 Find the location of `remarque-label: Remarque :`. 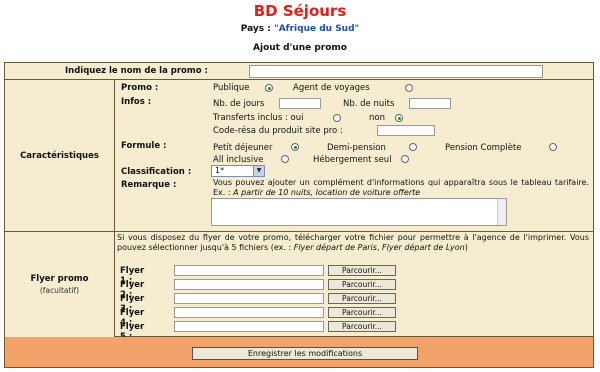

remarque-label: Remarque : is located at coordinates (149, 185).